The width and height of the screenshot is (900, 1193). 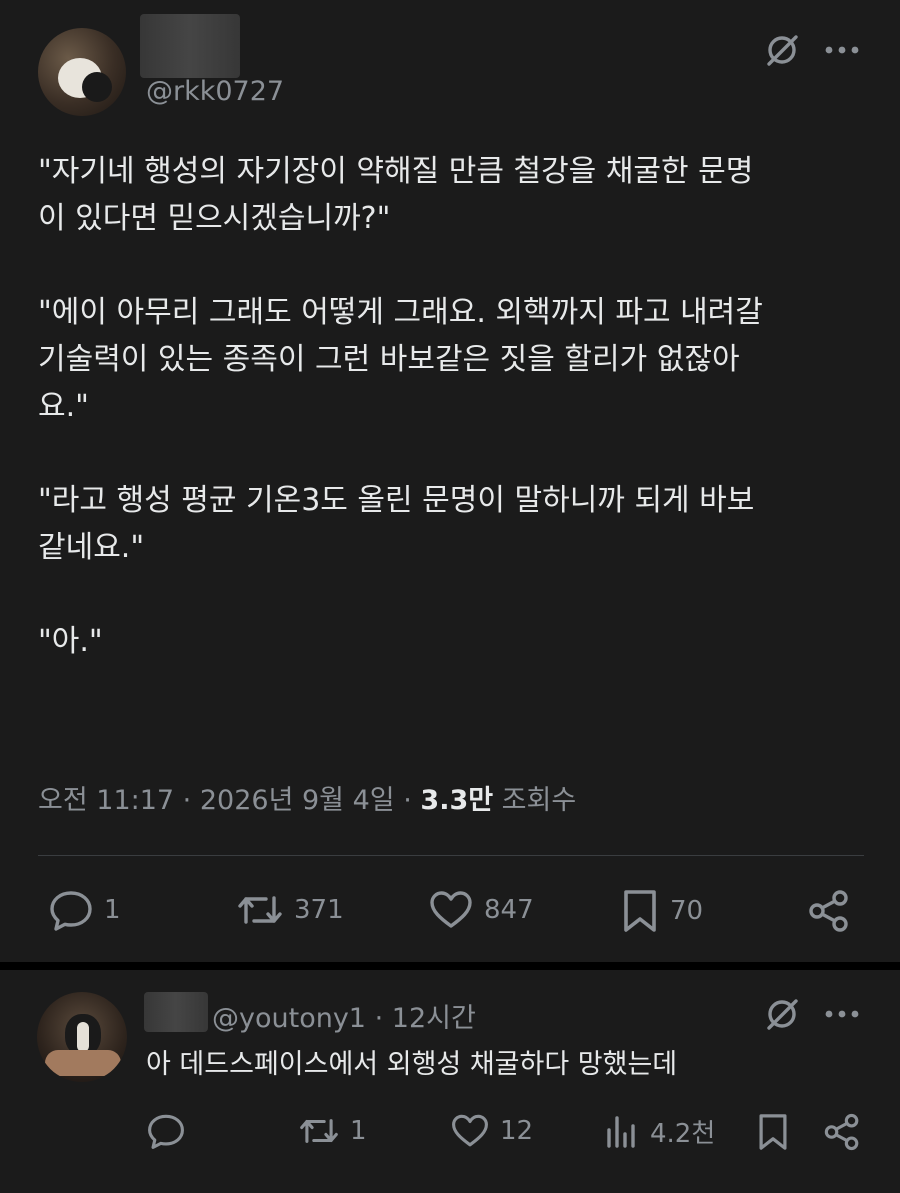 I want to click on reply-header: @youtony1 · 12시간, so click(x=344, y=1015).